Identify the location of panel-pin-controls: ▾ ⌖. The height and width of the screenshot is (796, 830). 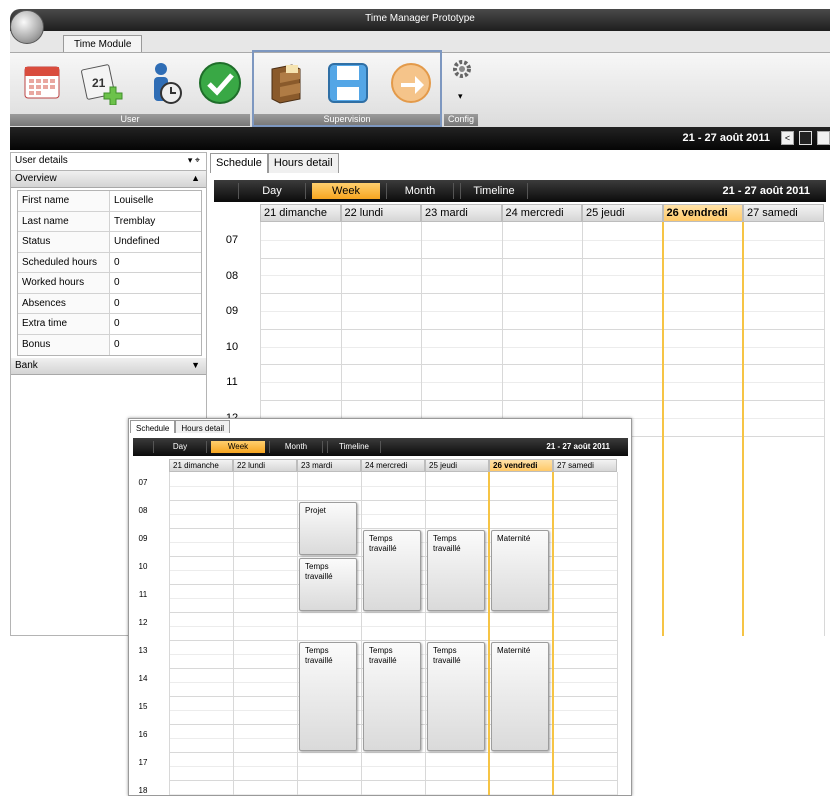
(194, 160).